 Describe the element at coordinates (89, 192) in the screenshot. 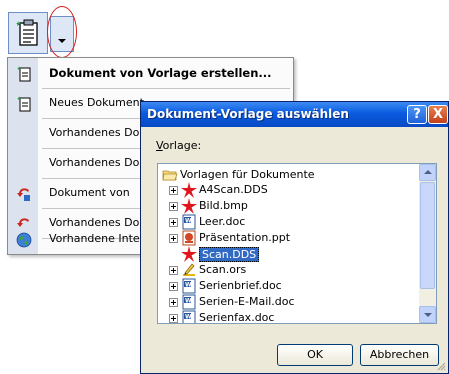

I see `menu-item-label: Dokument von` at that location.